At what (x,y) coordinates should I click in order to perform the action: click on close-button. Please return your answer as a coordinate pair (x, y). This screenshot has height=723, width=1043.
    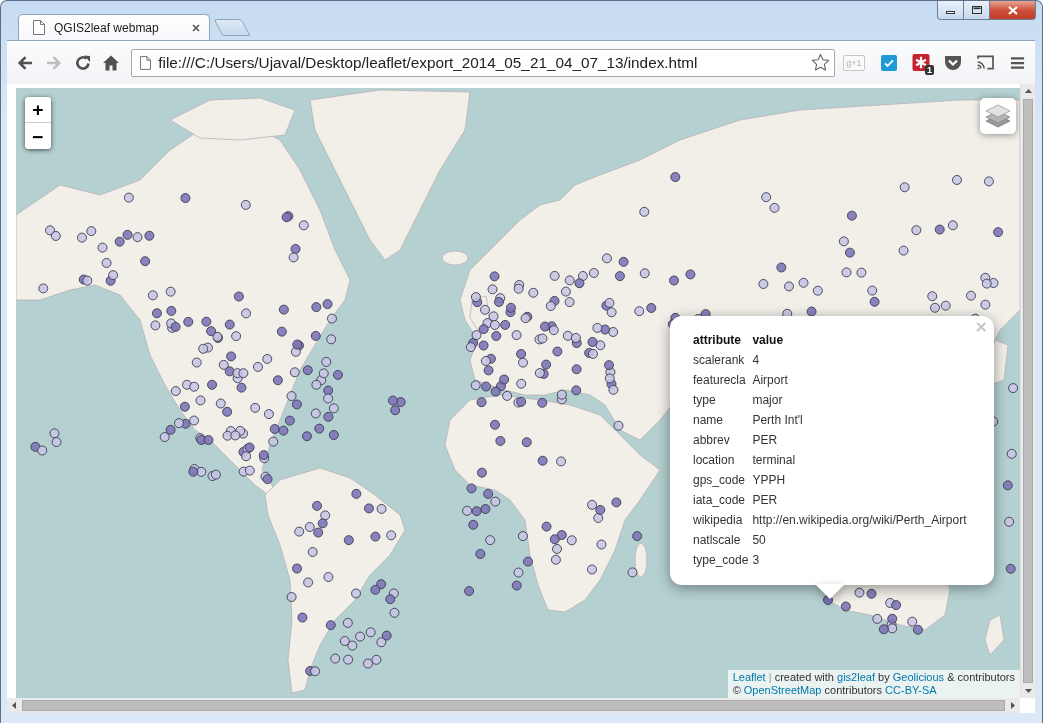
    Looking at the image, I should click on (1013, 10).